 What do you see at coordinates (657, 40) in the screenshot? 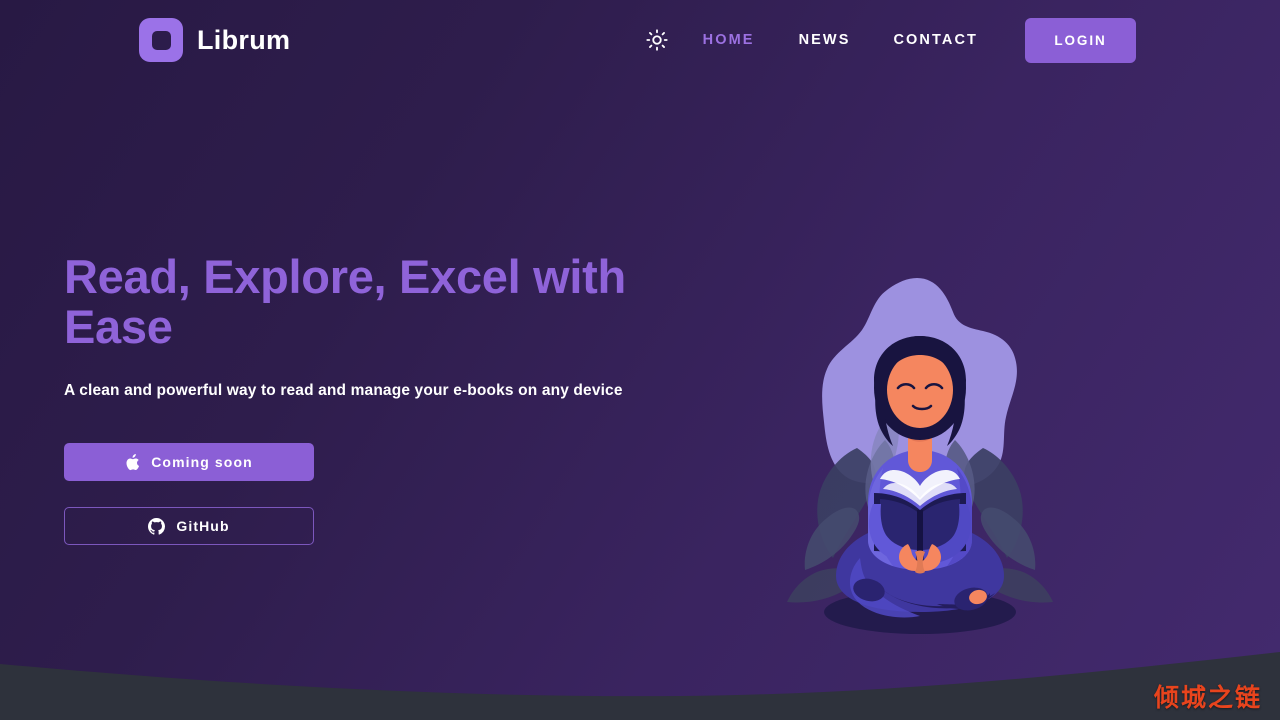
I see `sun-icon` at bounding box center [657, 40].